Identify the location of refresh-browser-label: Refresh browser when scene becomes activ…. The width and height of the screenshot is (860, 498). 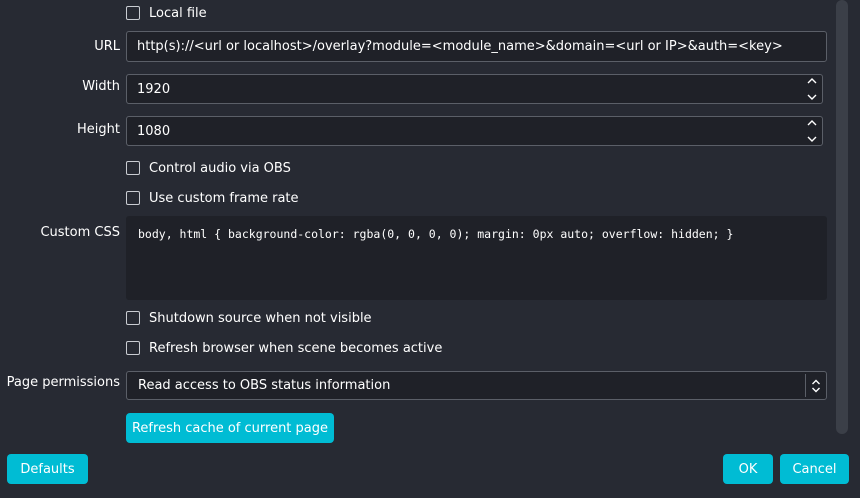
(296, 348).